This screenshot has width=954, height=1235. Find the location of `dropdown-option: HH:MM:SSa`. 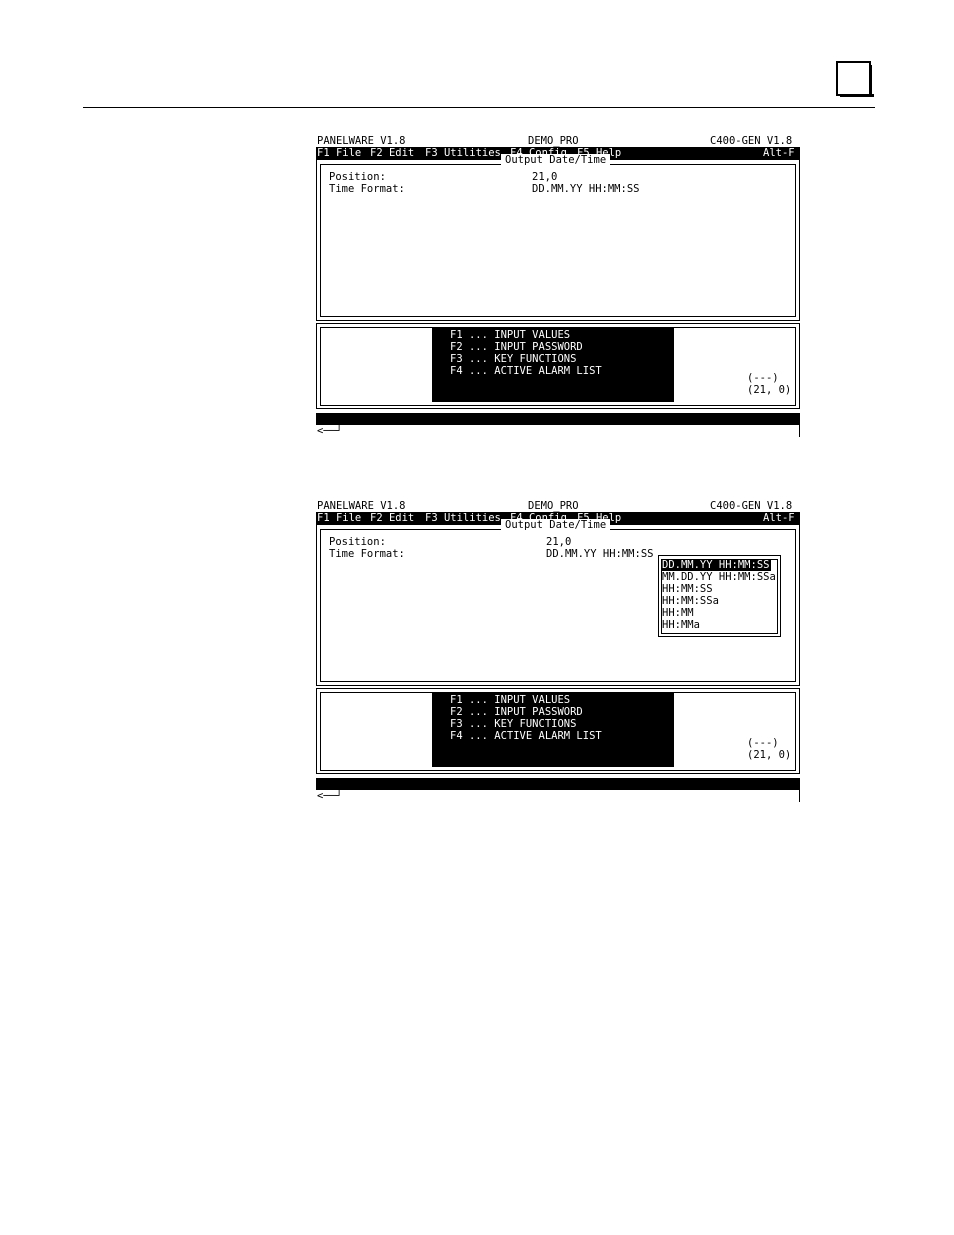

dropdown-option: HH:MM:SSa is located at coordinates (691, 601).